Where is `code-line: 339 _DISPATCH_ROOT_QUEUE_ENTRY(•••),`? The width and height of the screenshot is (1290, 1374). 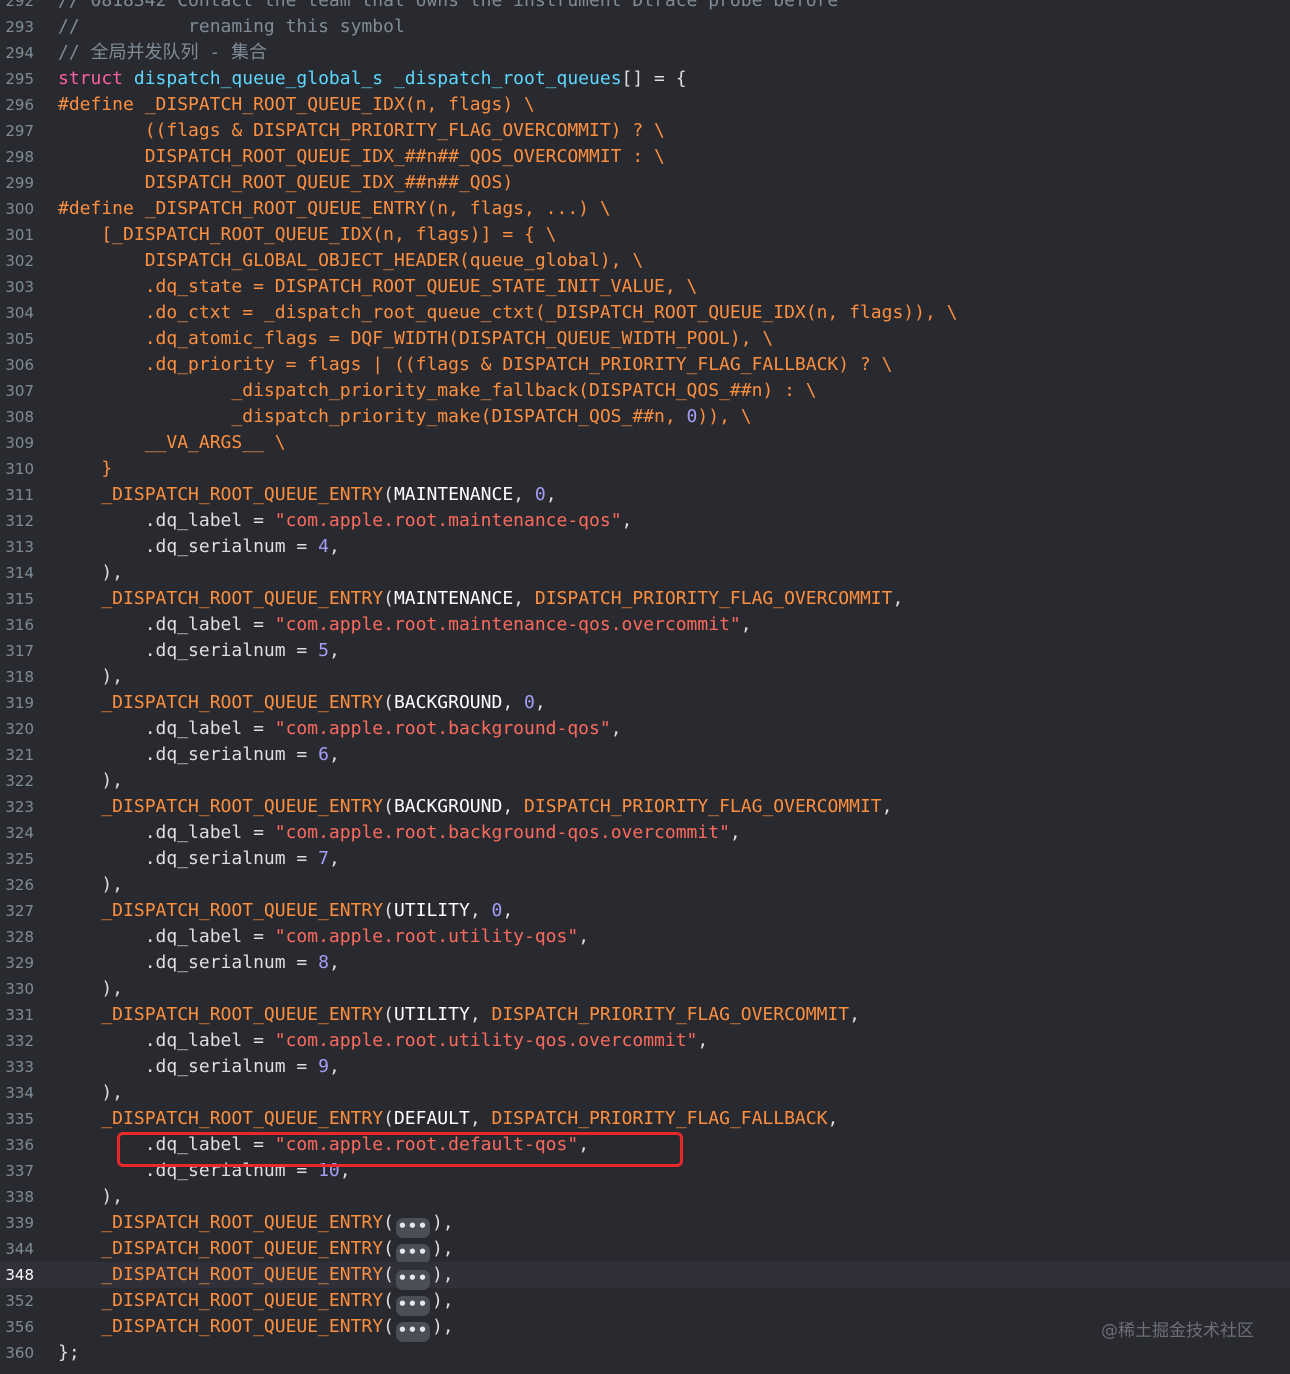 code-line: 339 _DISPATCH_ROOT_QUEUE_ENTRY(•••), is located at coordinates (645, 1224).